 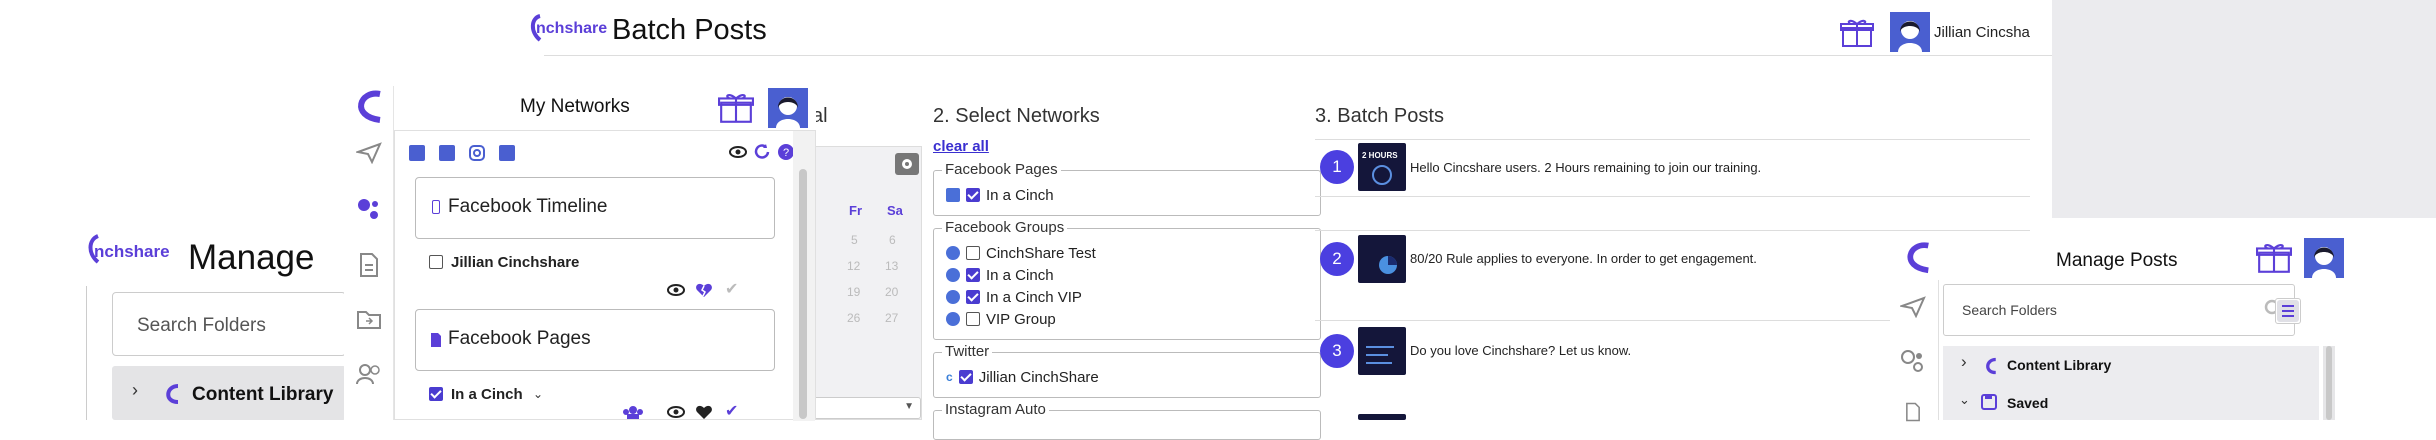 What do you see at coordinates (595, 340) in the screenshot?
I see `fb-pages-card: Facebook Pages` at bounding box center [595, 340].